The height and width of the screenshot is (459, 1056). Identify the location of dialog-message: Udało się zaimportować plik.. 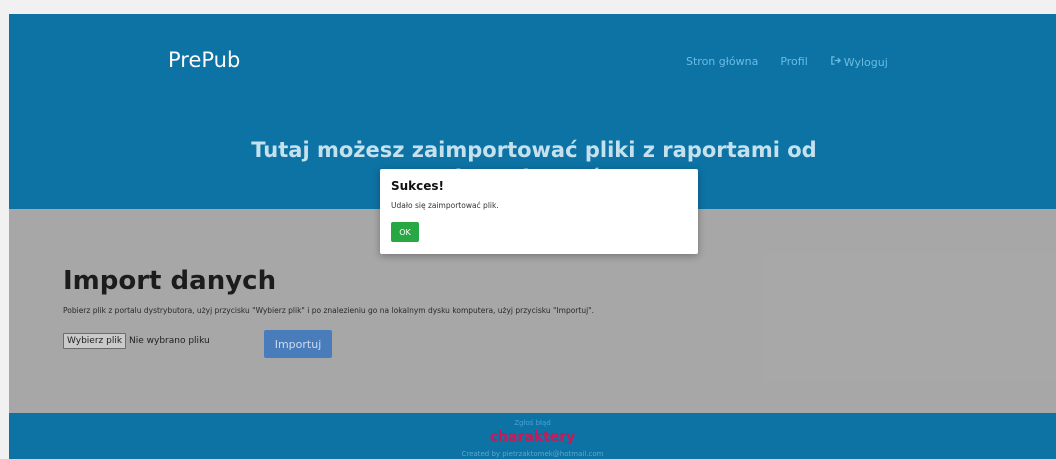
(445, 205).